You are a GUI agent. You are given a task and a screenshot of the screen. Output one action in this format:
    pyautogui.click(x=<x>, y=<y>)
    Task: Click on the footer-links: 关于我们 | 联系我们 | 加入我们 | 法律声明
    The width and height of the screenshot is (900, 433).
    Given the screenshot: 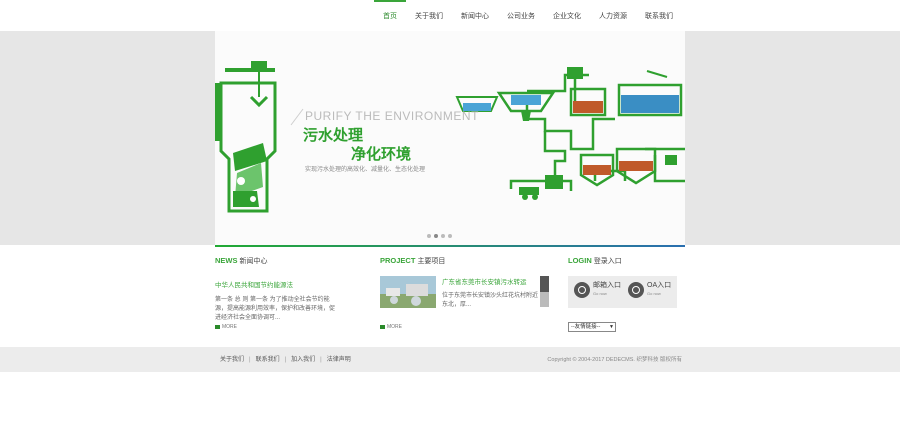 What is the action you would take?
    pyautogui.click(x=285, y=360)
    